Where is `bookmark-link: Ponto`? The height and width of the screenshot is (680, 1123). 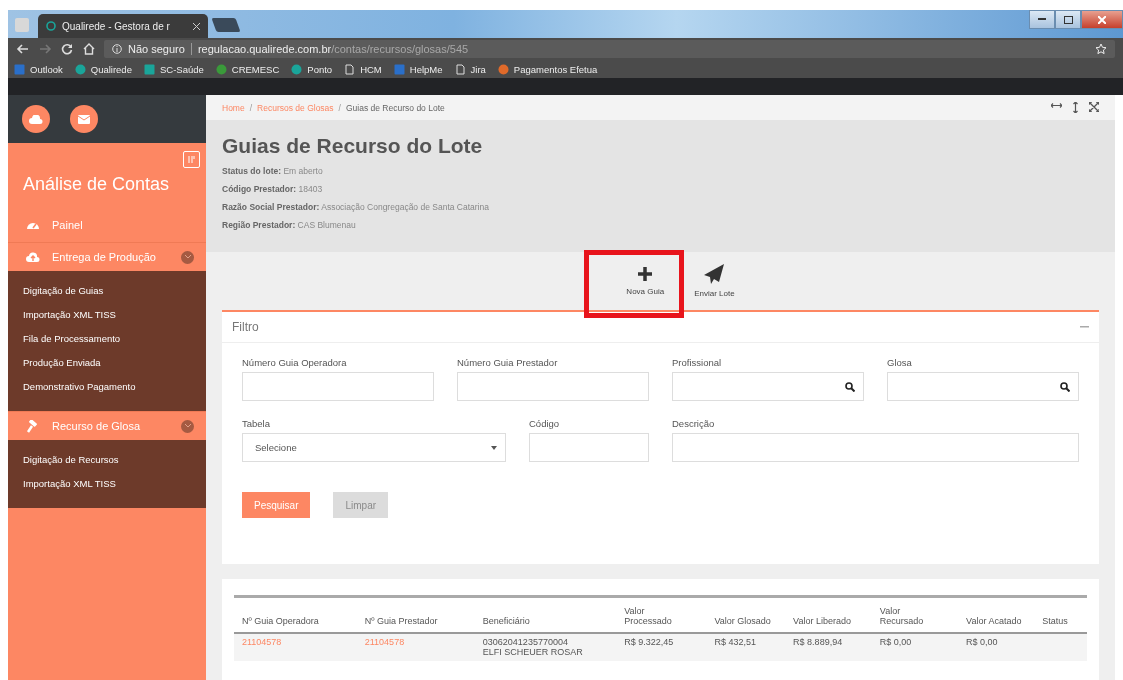
bookmark-link: Ponto is located at coordinates (320, 69).